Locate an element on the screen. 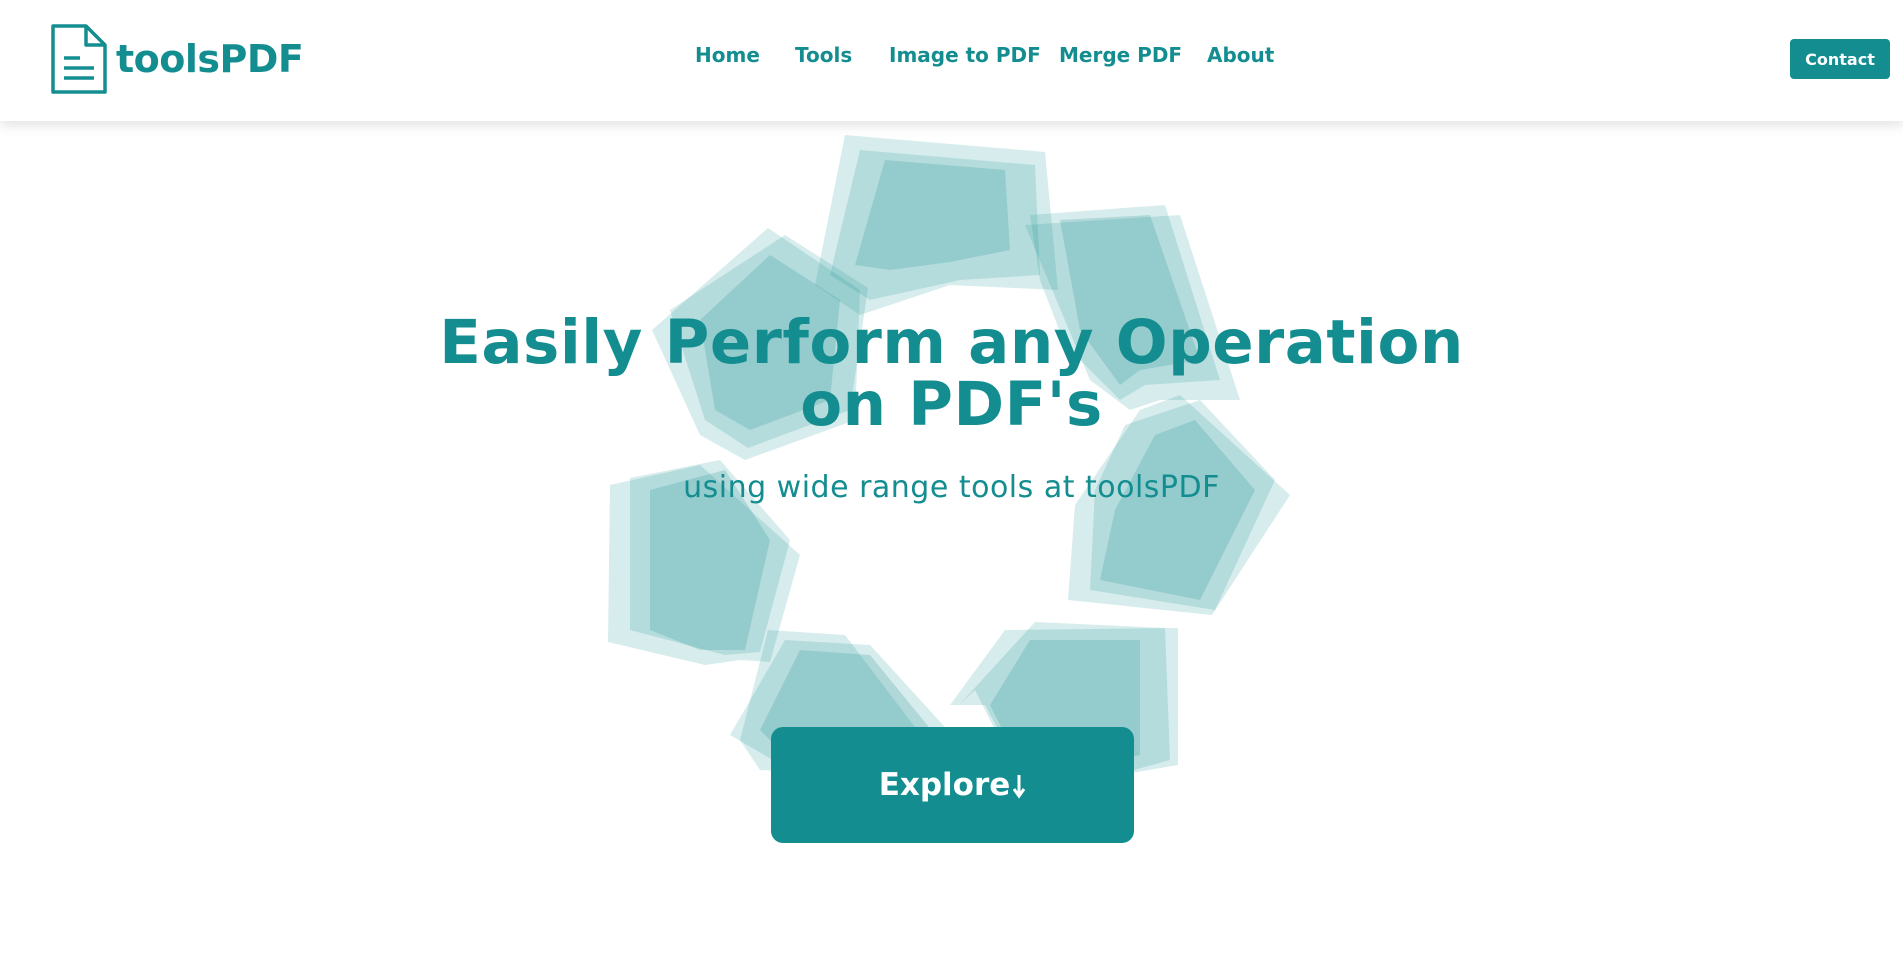 The width and height of the screenshot is (1903, 959). hero-title-line-2: on PDF's is located at coordinates (951, 404).